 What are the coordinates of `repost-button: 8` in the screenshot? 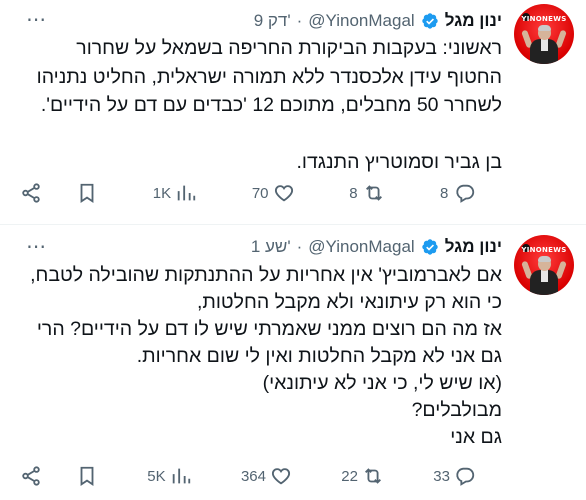 It's located at (367, 193).